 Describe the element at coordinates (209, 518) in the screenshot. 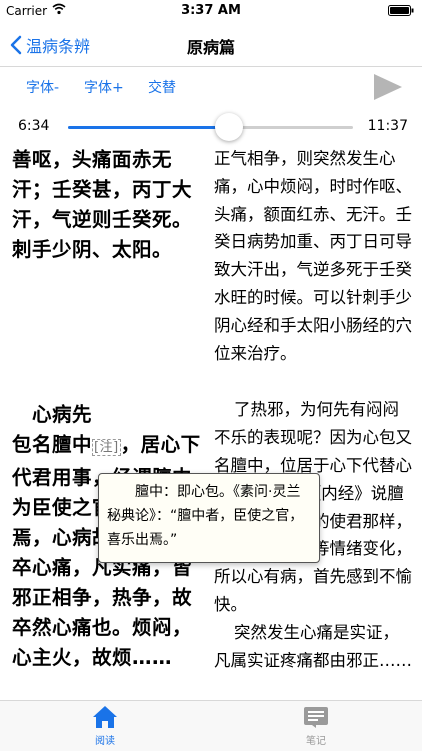

I see `annotation-popup: 膻中：即心包。《素问·灵兰秘典论》：“膻中者，臣使之官，喜乐出焉。”` at that location.